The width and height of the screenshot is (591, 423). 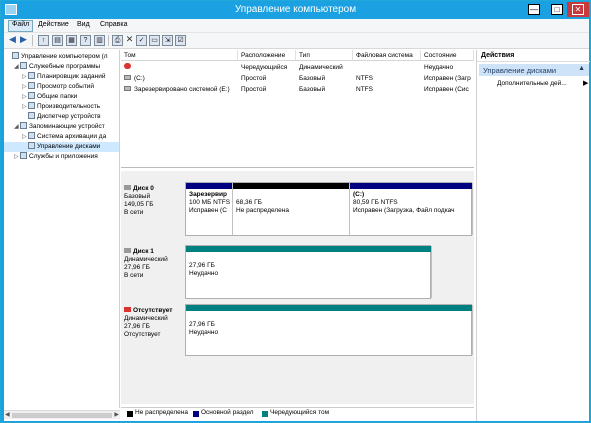 I want to click on export-icon: ⇲, so click(x=167, y=40).